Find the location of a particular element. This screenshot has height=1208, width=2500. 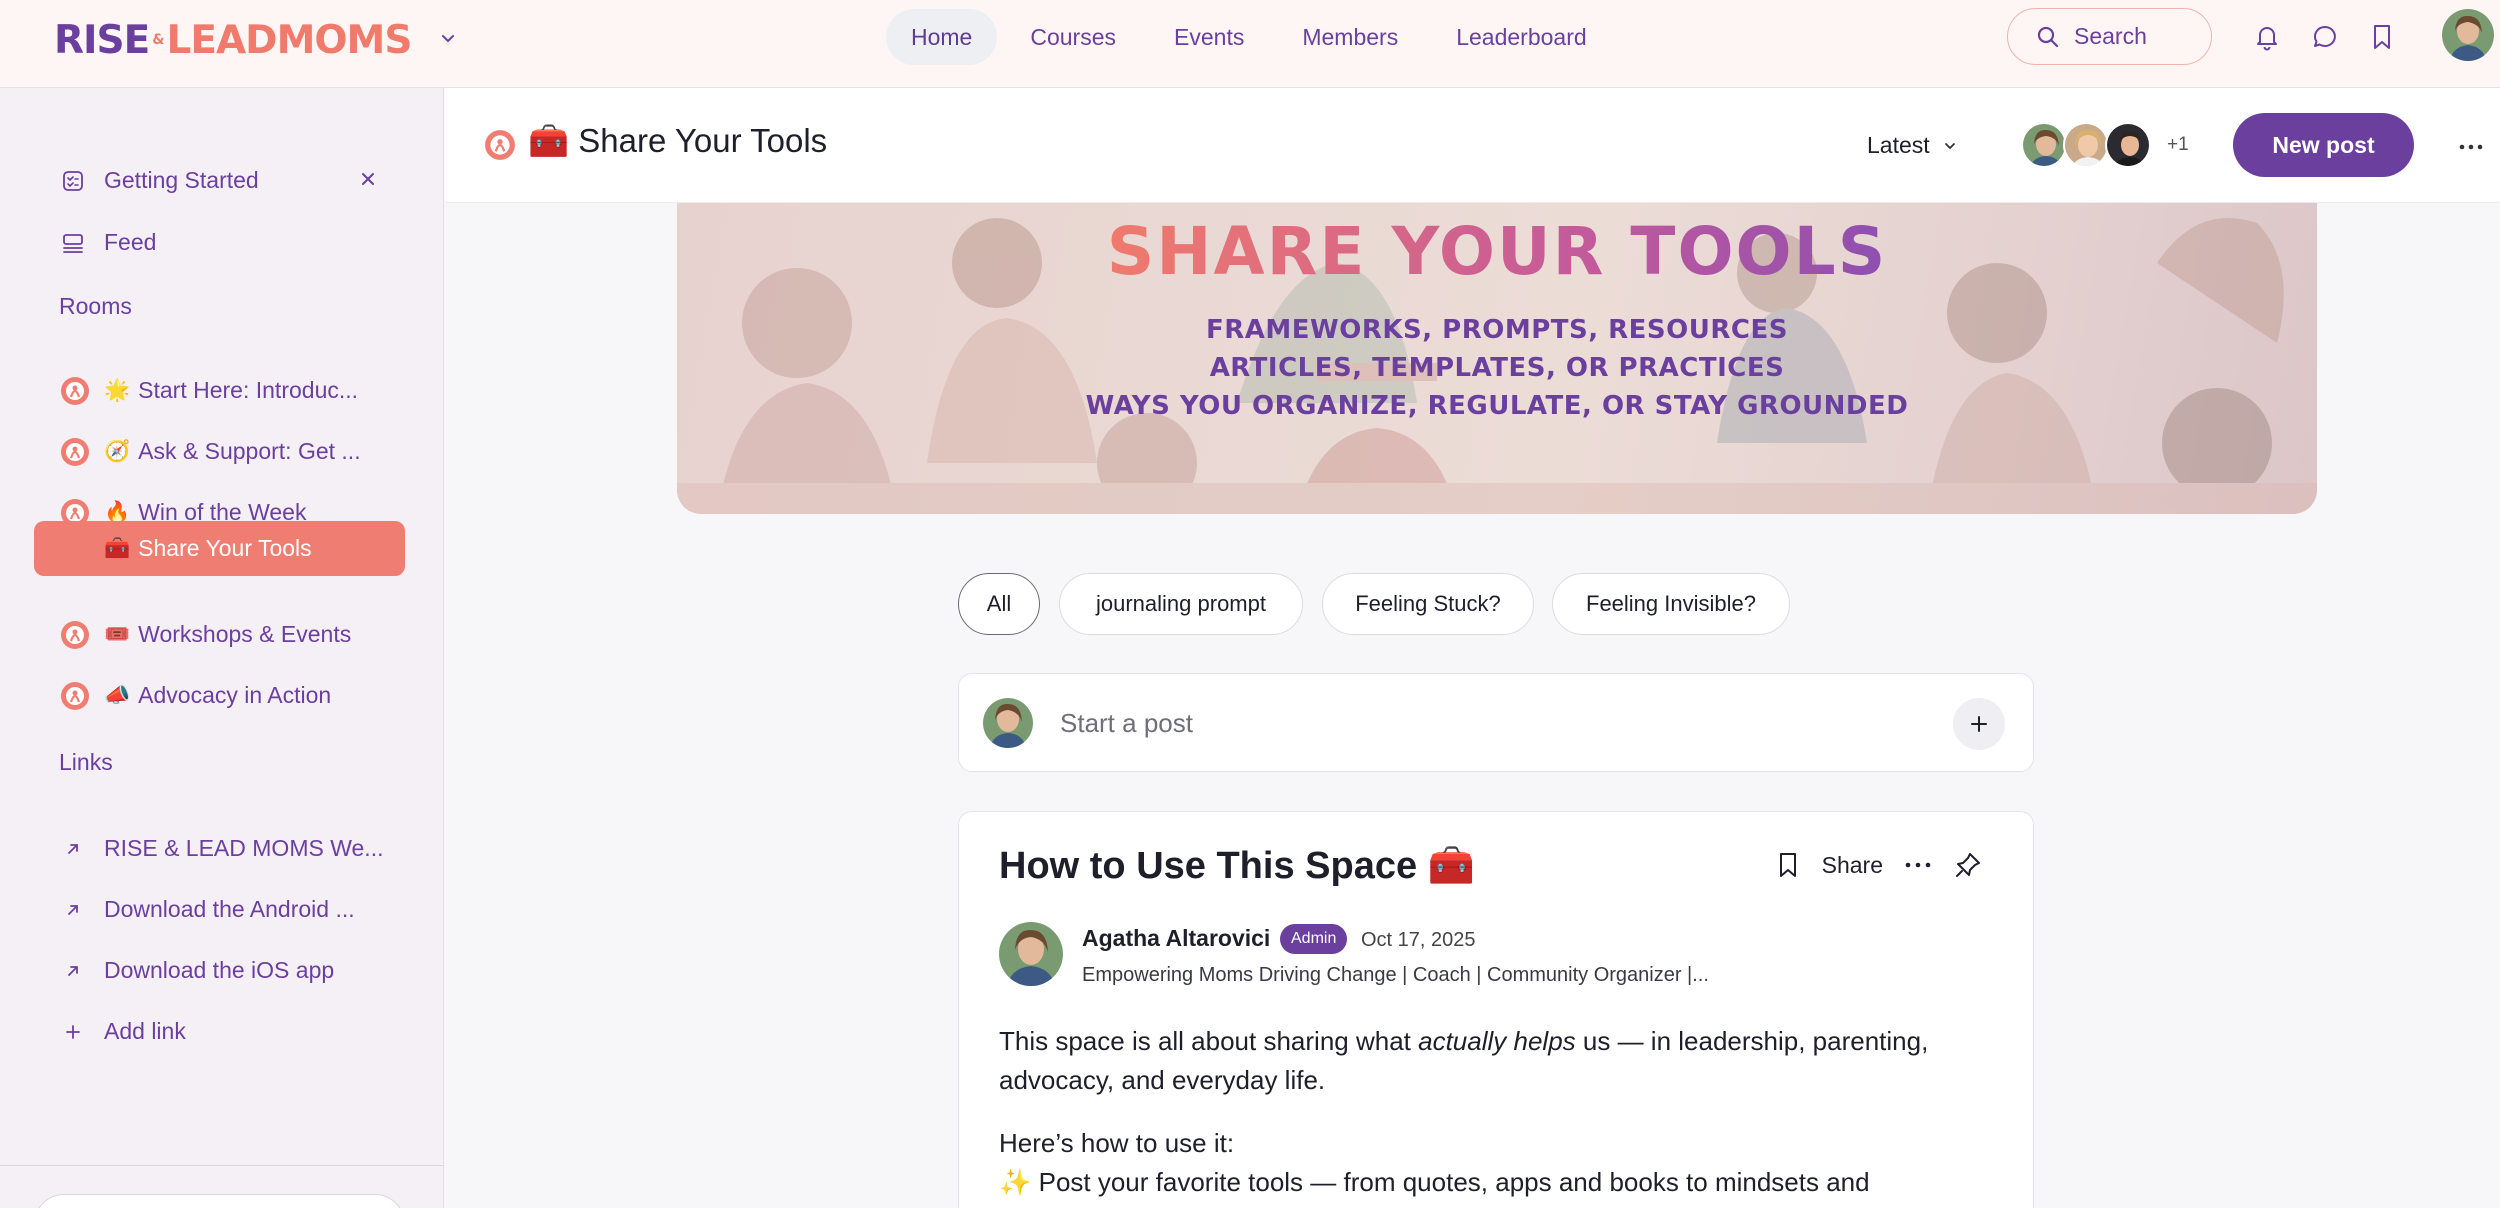

start-post-placeholder: Start a post is located at coordinates (1126, 723).